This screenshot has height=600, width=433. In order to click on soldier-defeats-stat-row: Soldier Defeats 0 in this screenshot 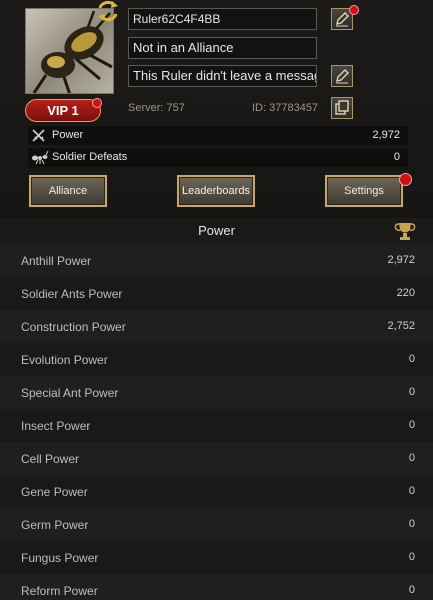, I will do `click(218, 157)`.